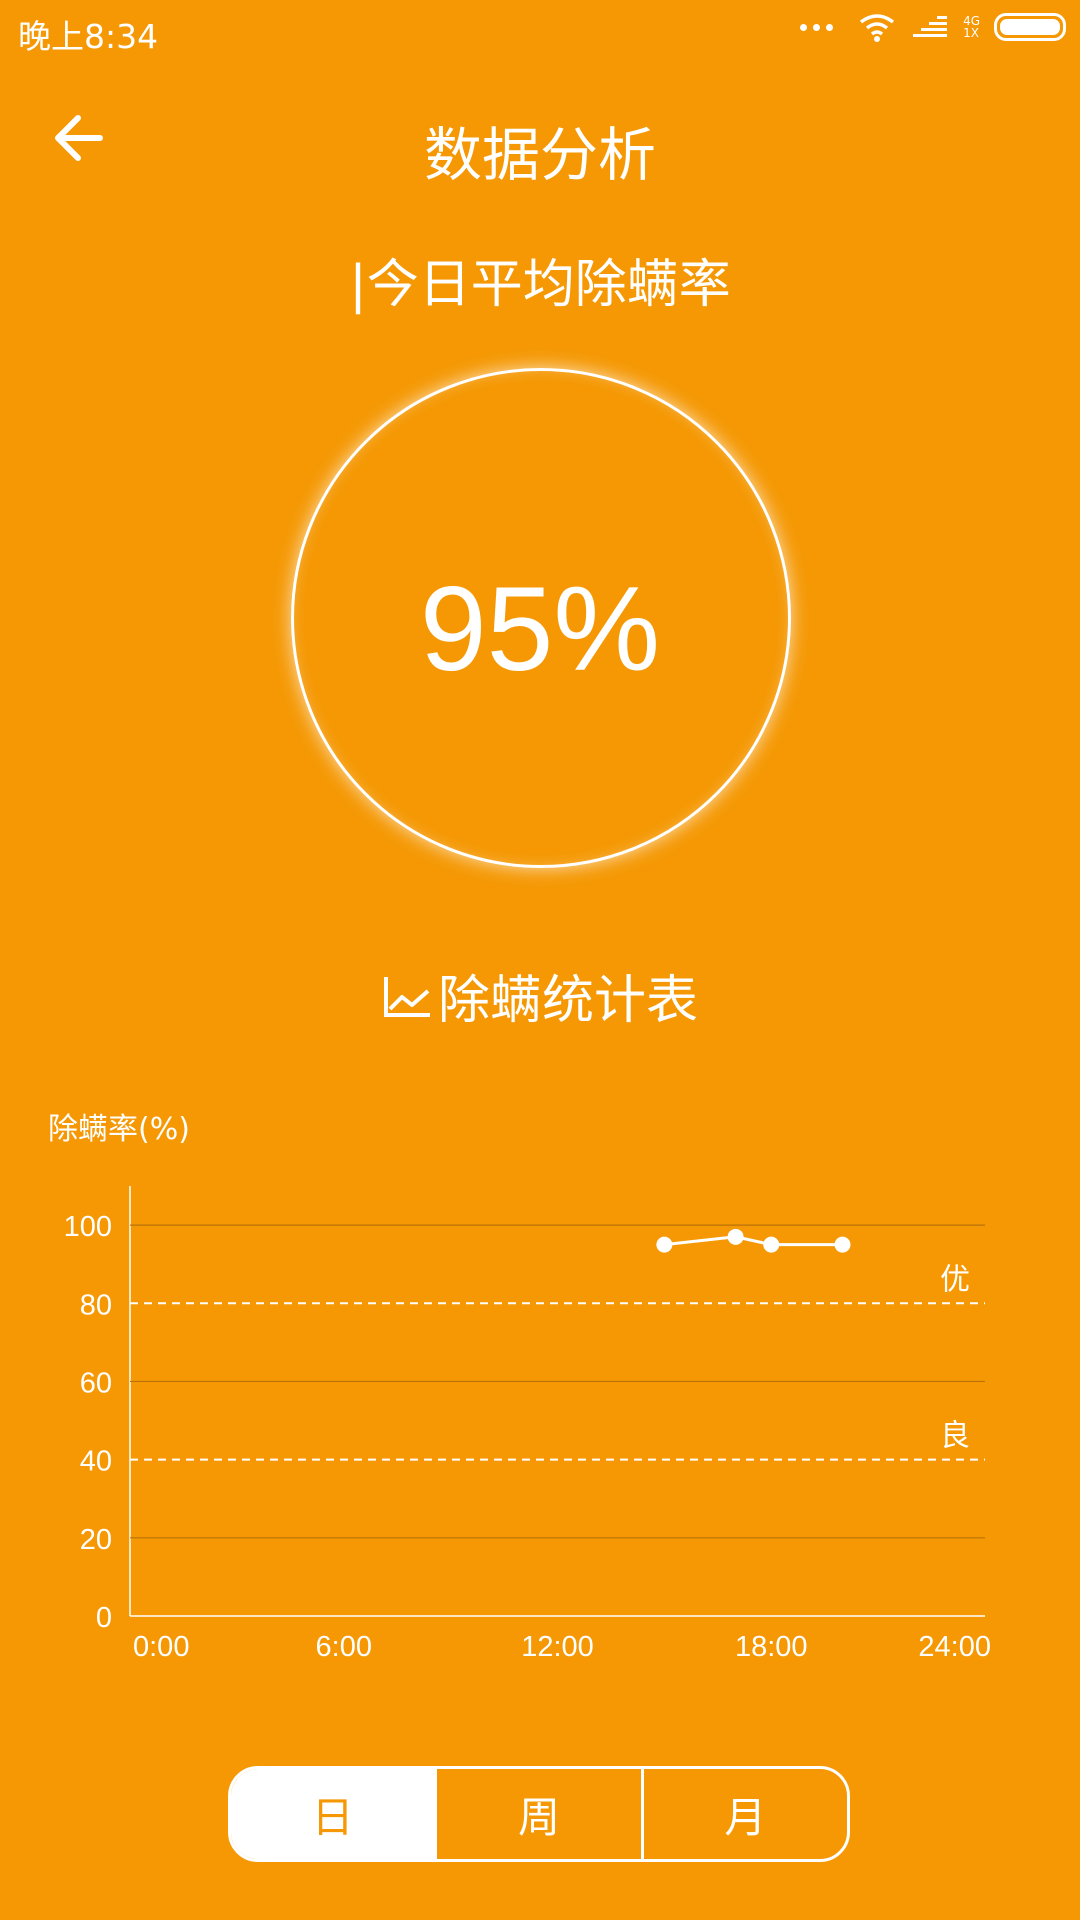 Image resolution: width=1080 pixels, height=1920 pixels. I want to click on threshold-label: 良, so click(955, 1436).